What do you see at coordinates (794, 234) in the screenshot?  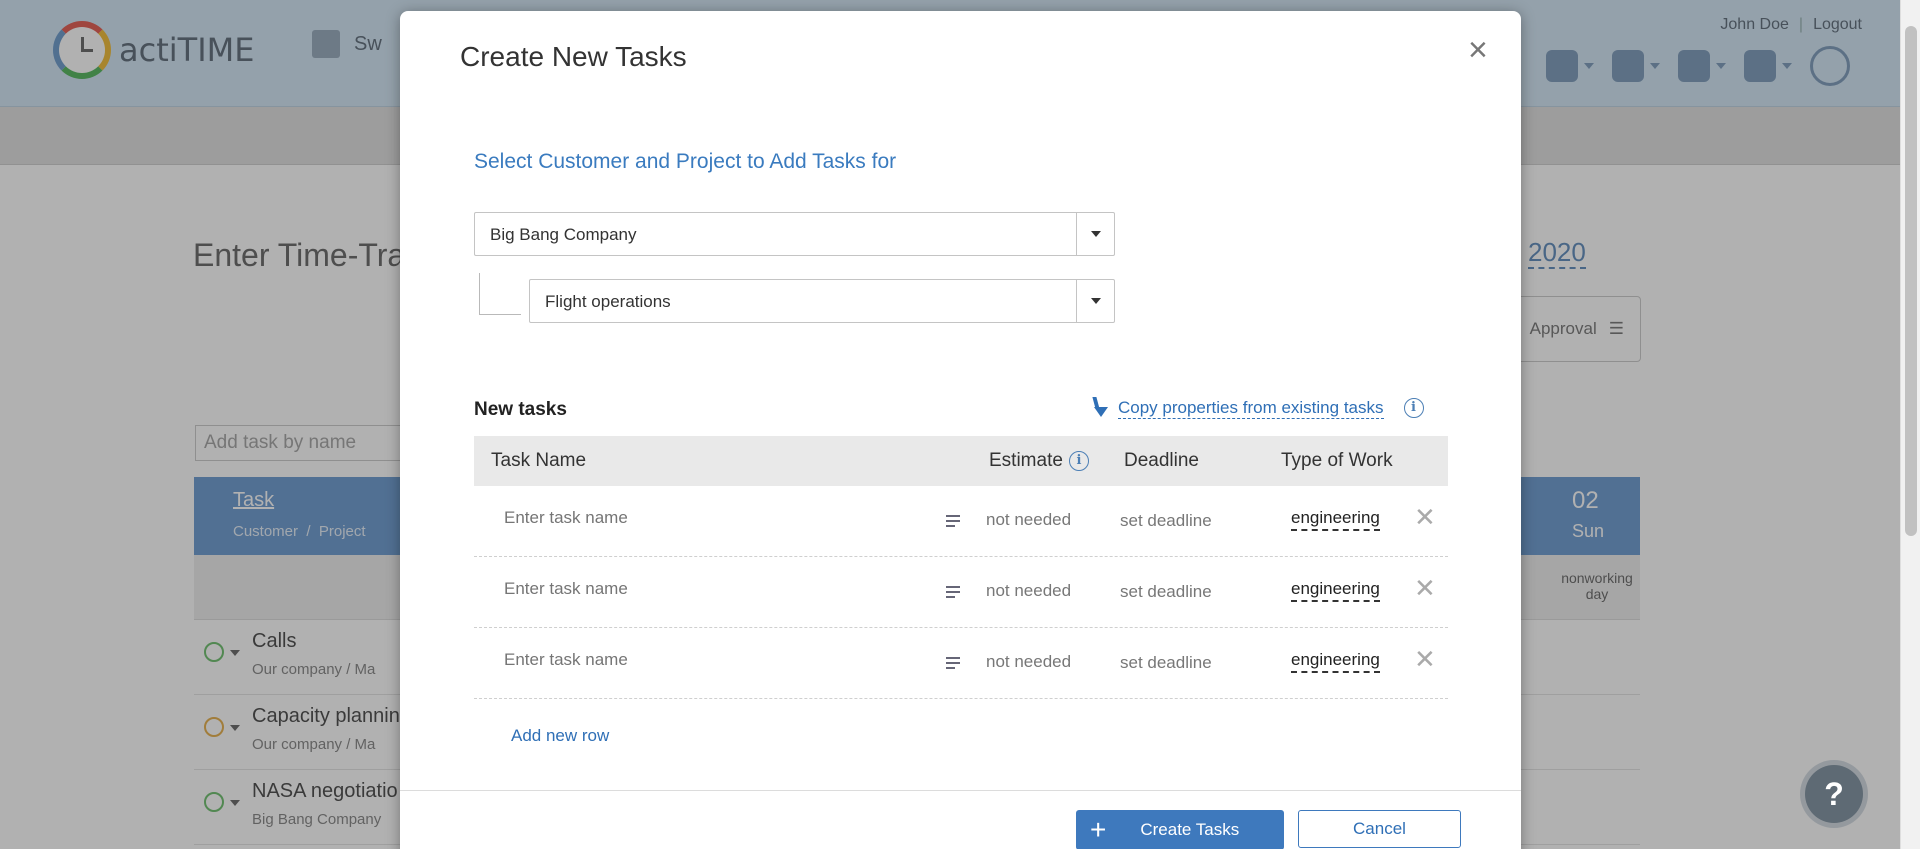 I see `customer-select: Big Bang Company` at bounding box center [794, 234].